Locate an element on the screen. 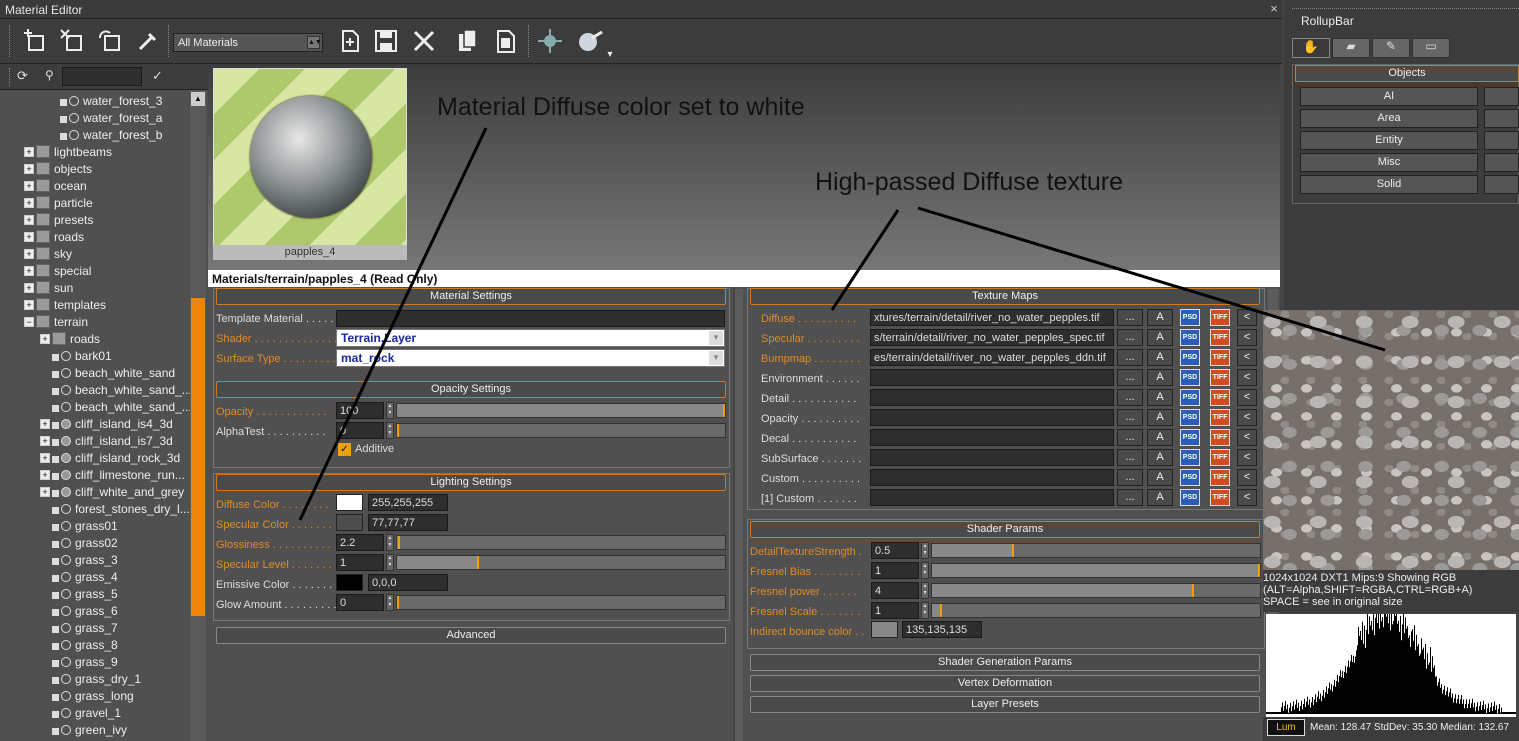 The width and height of the screenshot is (1519, 741). annotation-line-diffuse is located at coordinates (393, 324).